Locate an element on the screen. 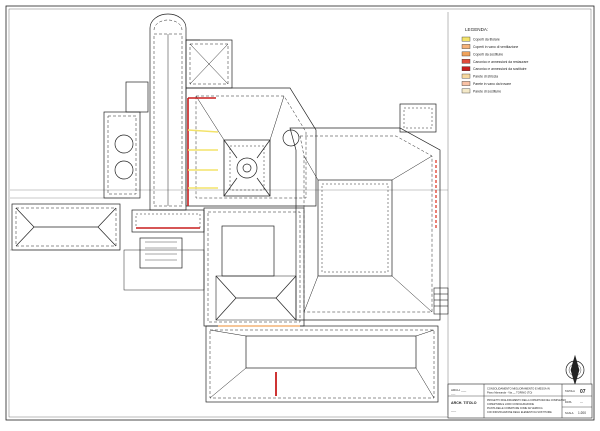  north-tall-wing is located at coordinates (191, 112).